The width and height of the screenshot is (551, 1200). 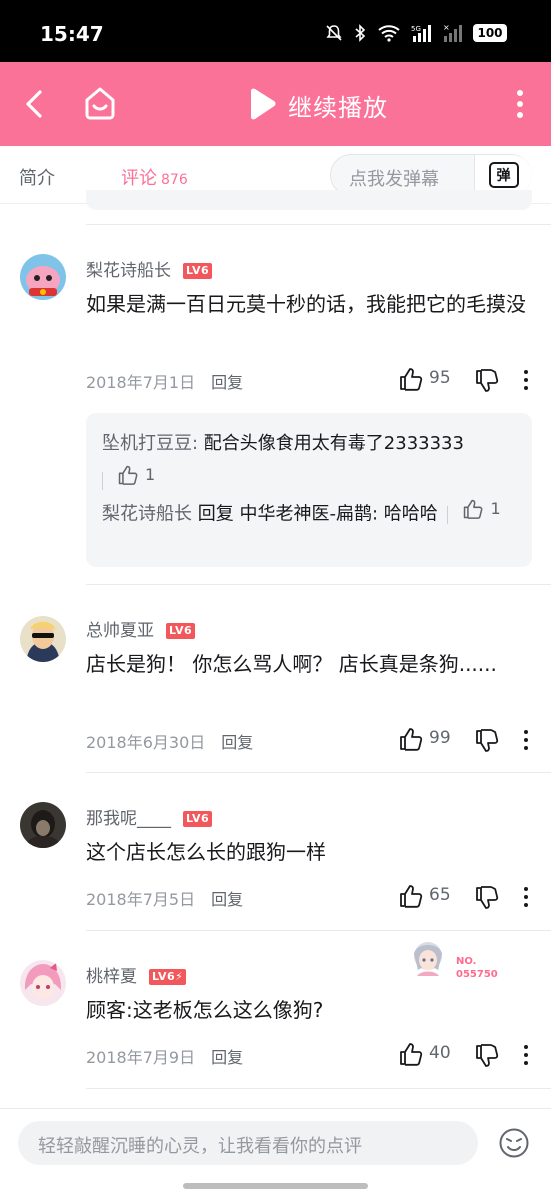 What do you see at coordinates (490, 33) in the screenshot?
I see `battery-indicator: 100` at bounding box center [490, 33].